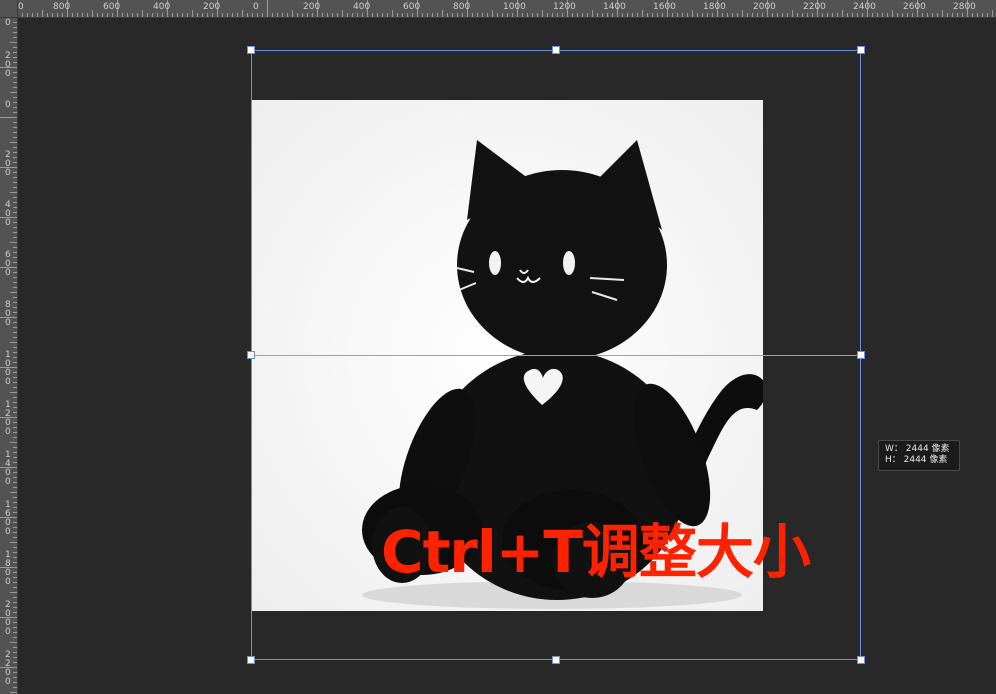  What do you see at coordinates (914, 7) in the screenshot?
I see `ruler-label: 2600` at bounding box center [914, 7].